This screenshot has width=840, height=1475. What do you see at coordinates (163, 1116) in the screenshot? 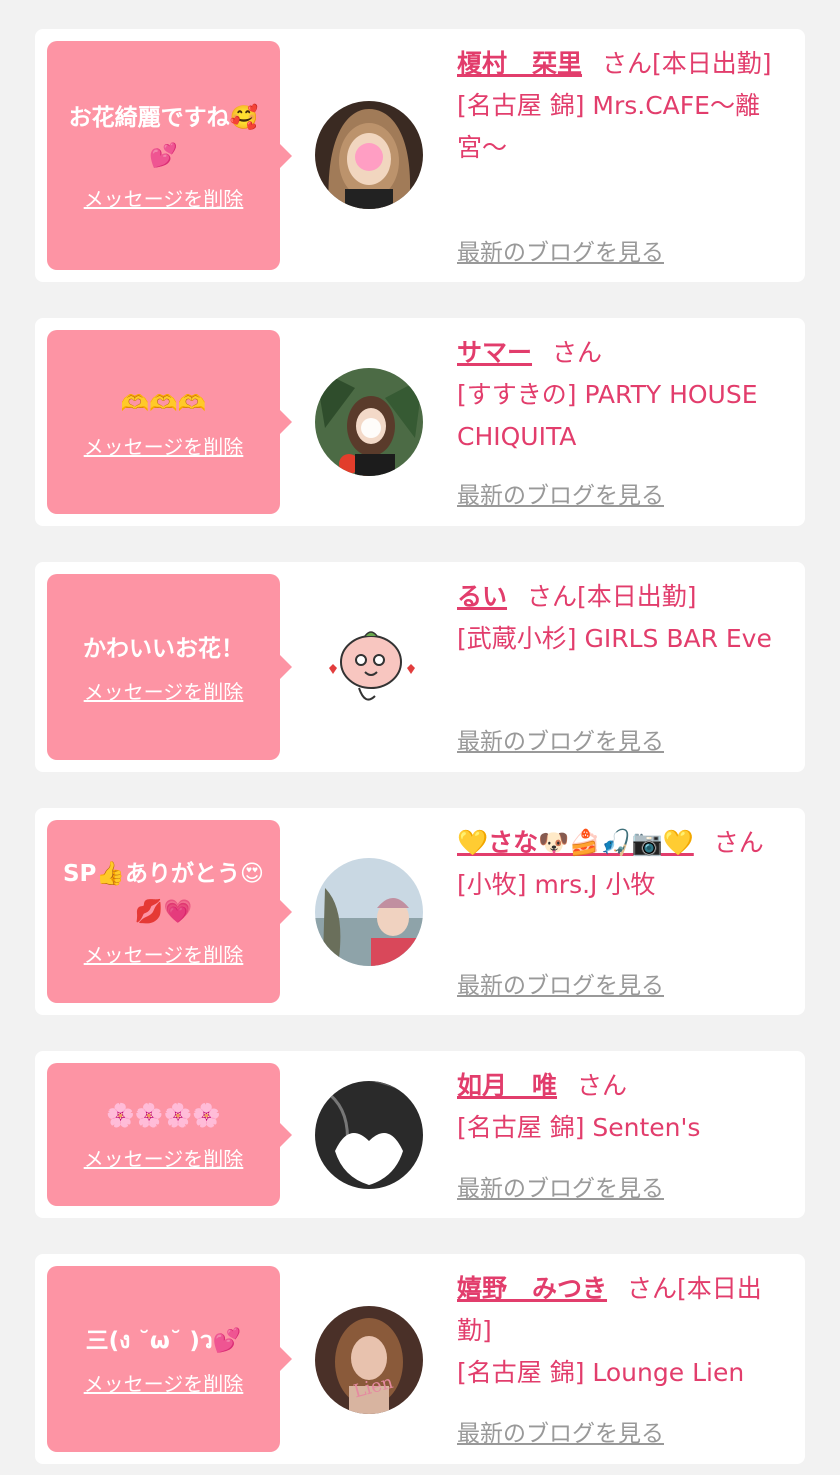
I see `message-text: 🌸🌸🌸🌸` at bounding box center [163, 1116].